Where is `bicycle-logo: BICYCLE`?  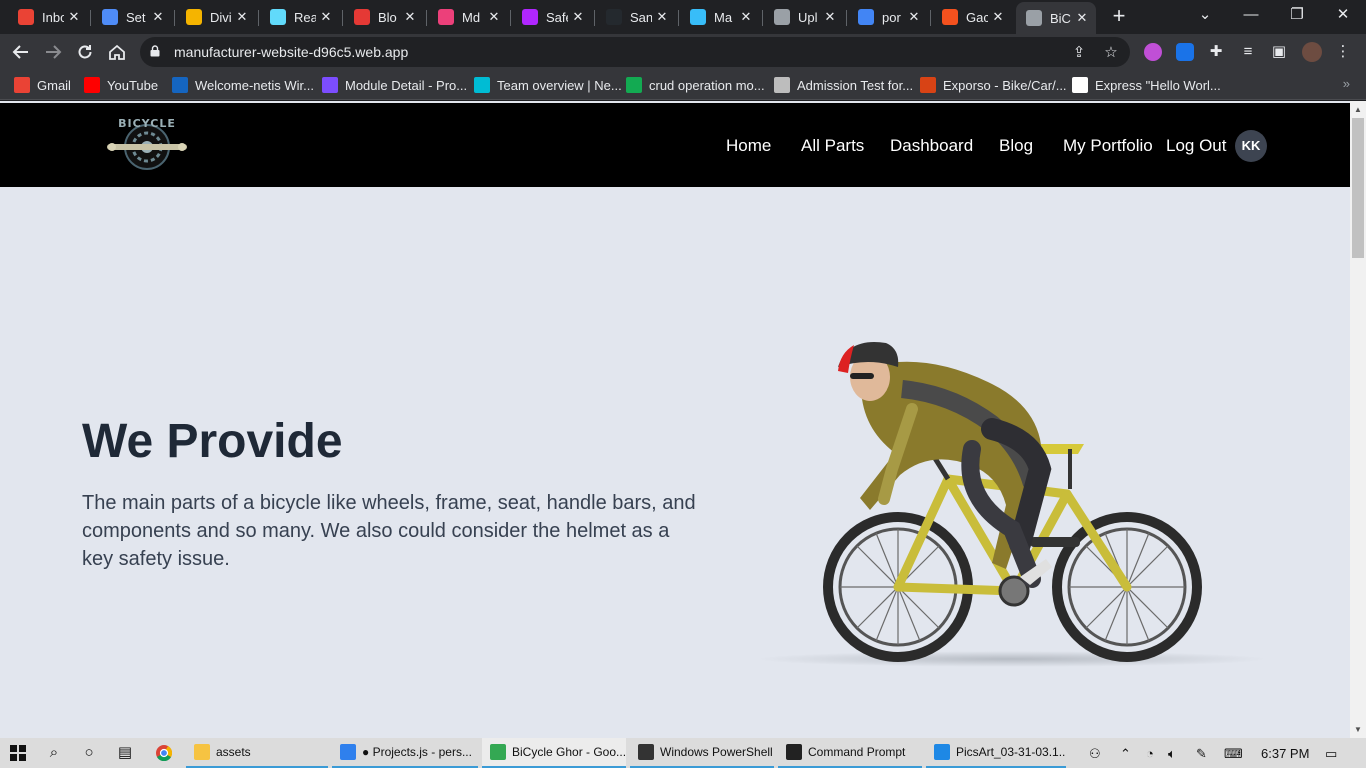 bicycle-logo: BICYCLE is located at coordinates (147, 145).